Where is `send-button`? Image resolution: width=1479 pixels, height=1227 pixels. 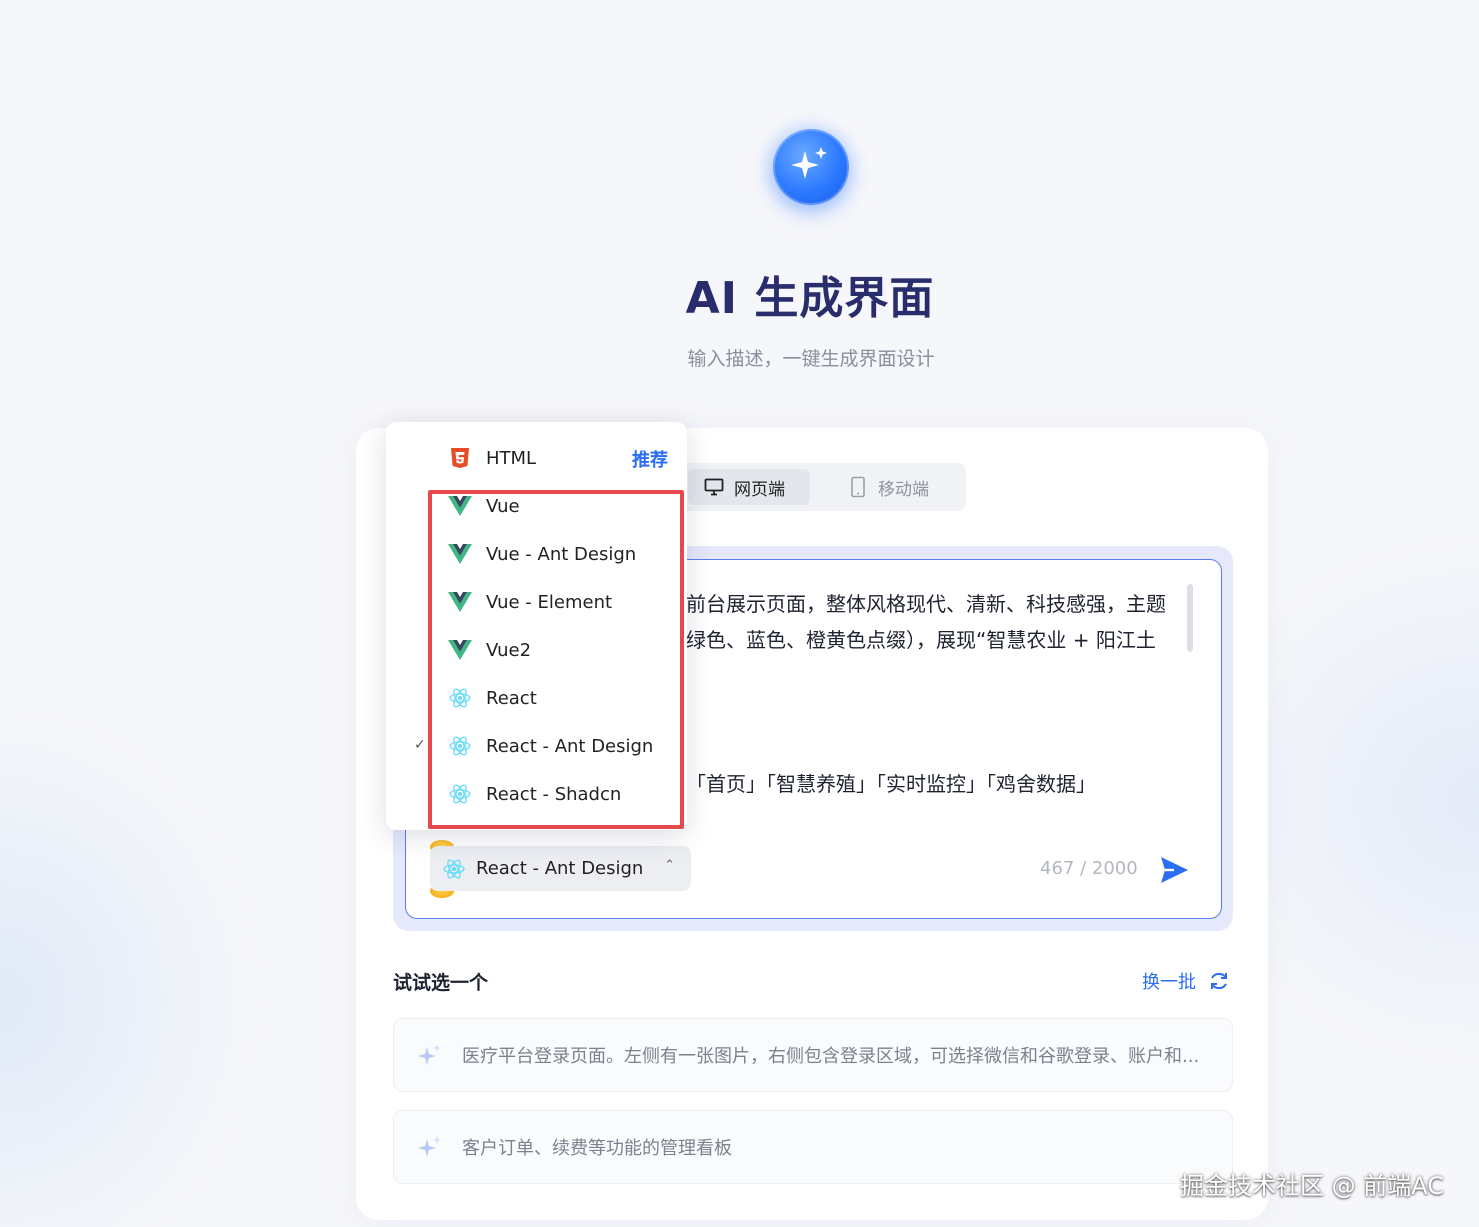
send-button is located at coordinates (1174, 870).